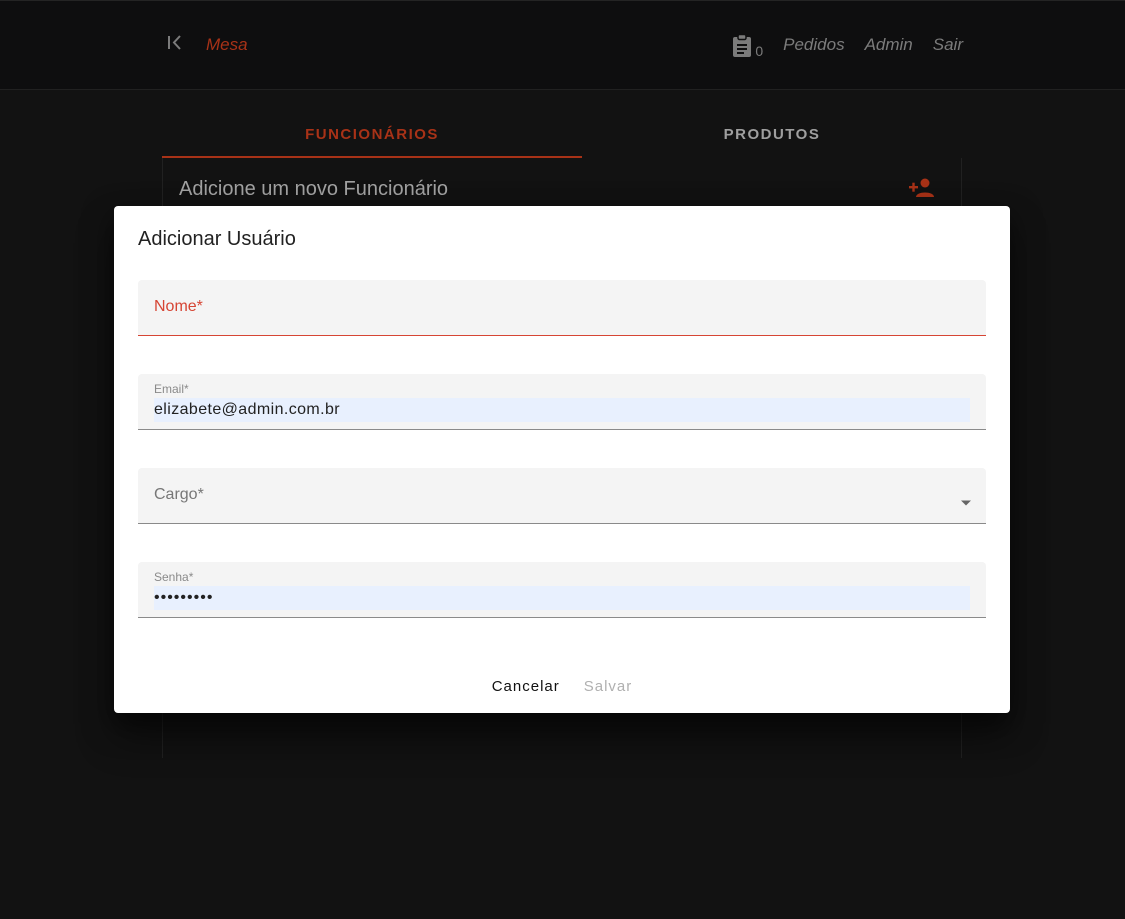  Describe the element at coordinates (171, 389) in the screenshot. I see `email-field-label: Email*` at that location.